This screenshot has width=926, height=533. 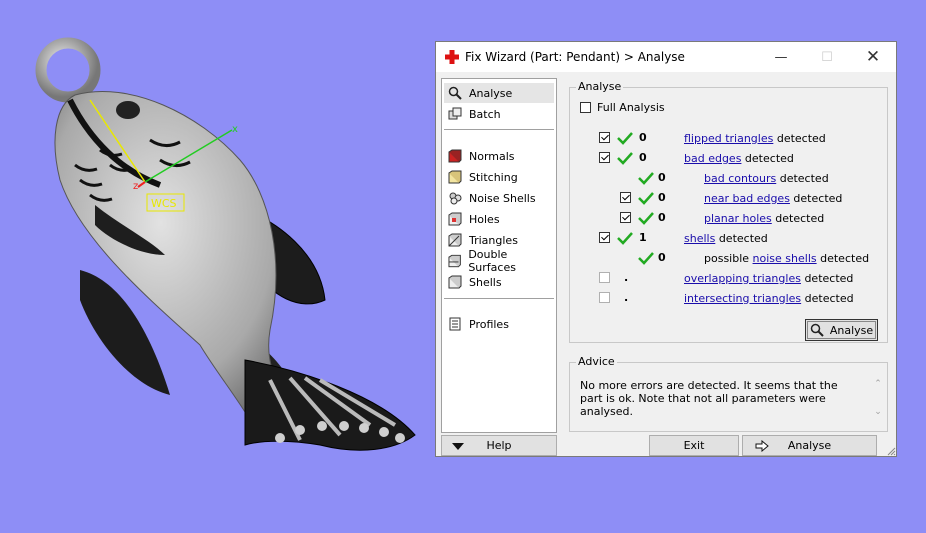 I want to click on stitching-cube-icon, so click(x=455, y=177).